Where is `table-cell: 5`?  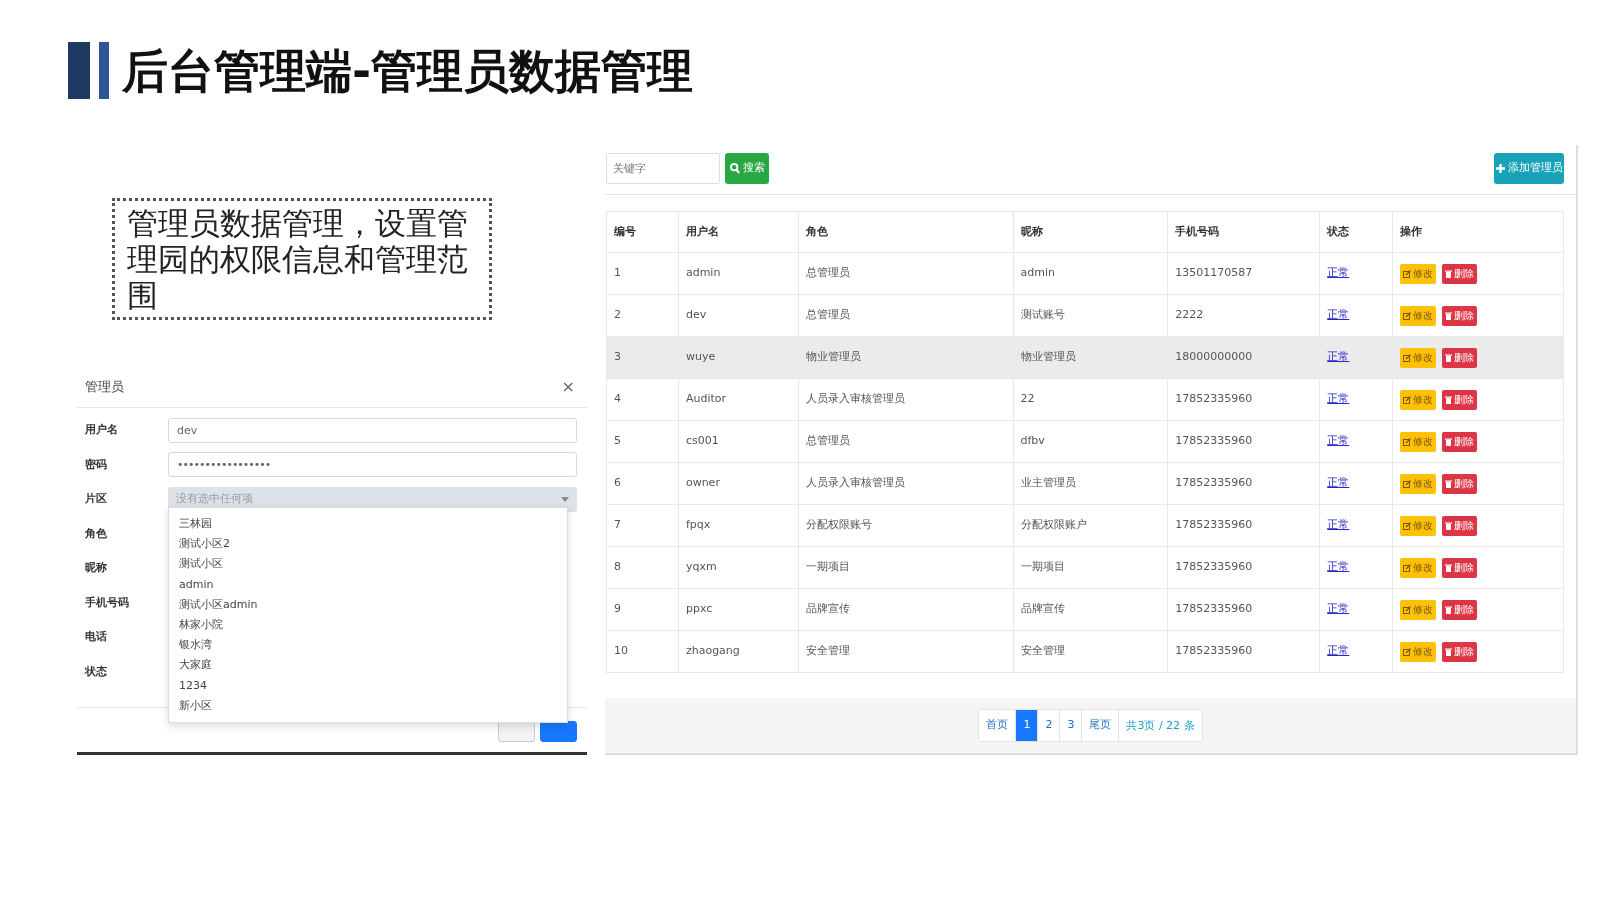 table-cell: 5 is located at coordinates (642, 441).